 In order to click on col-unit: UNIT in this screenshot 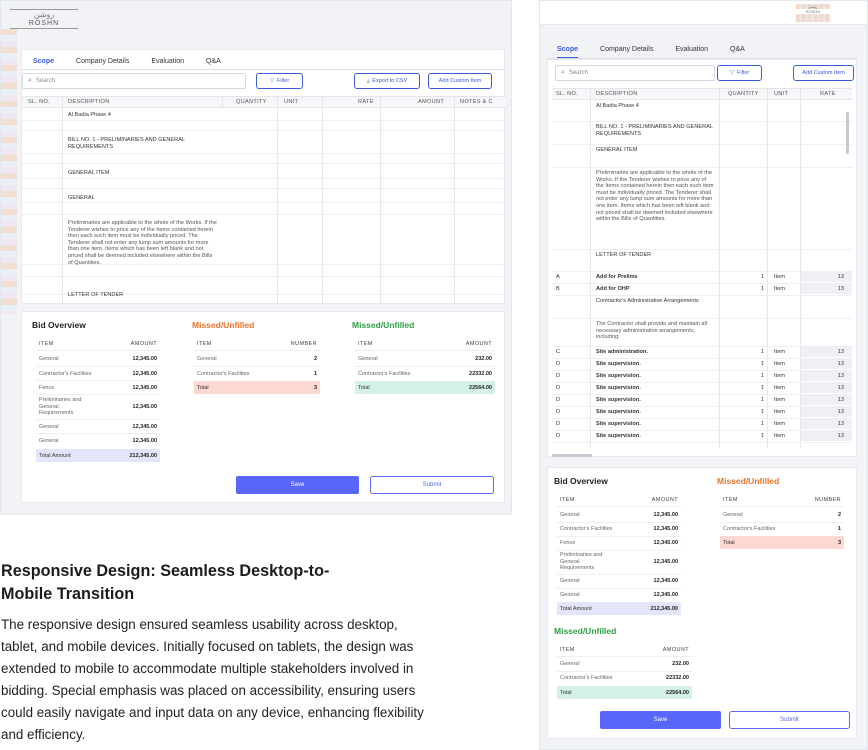, I will do `click(781, 94)`.